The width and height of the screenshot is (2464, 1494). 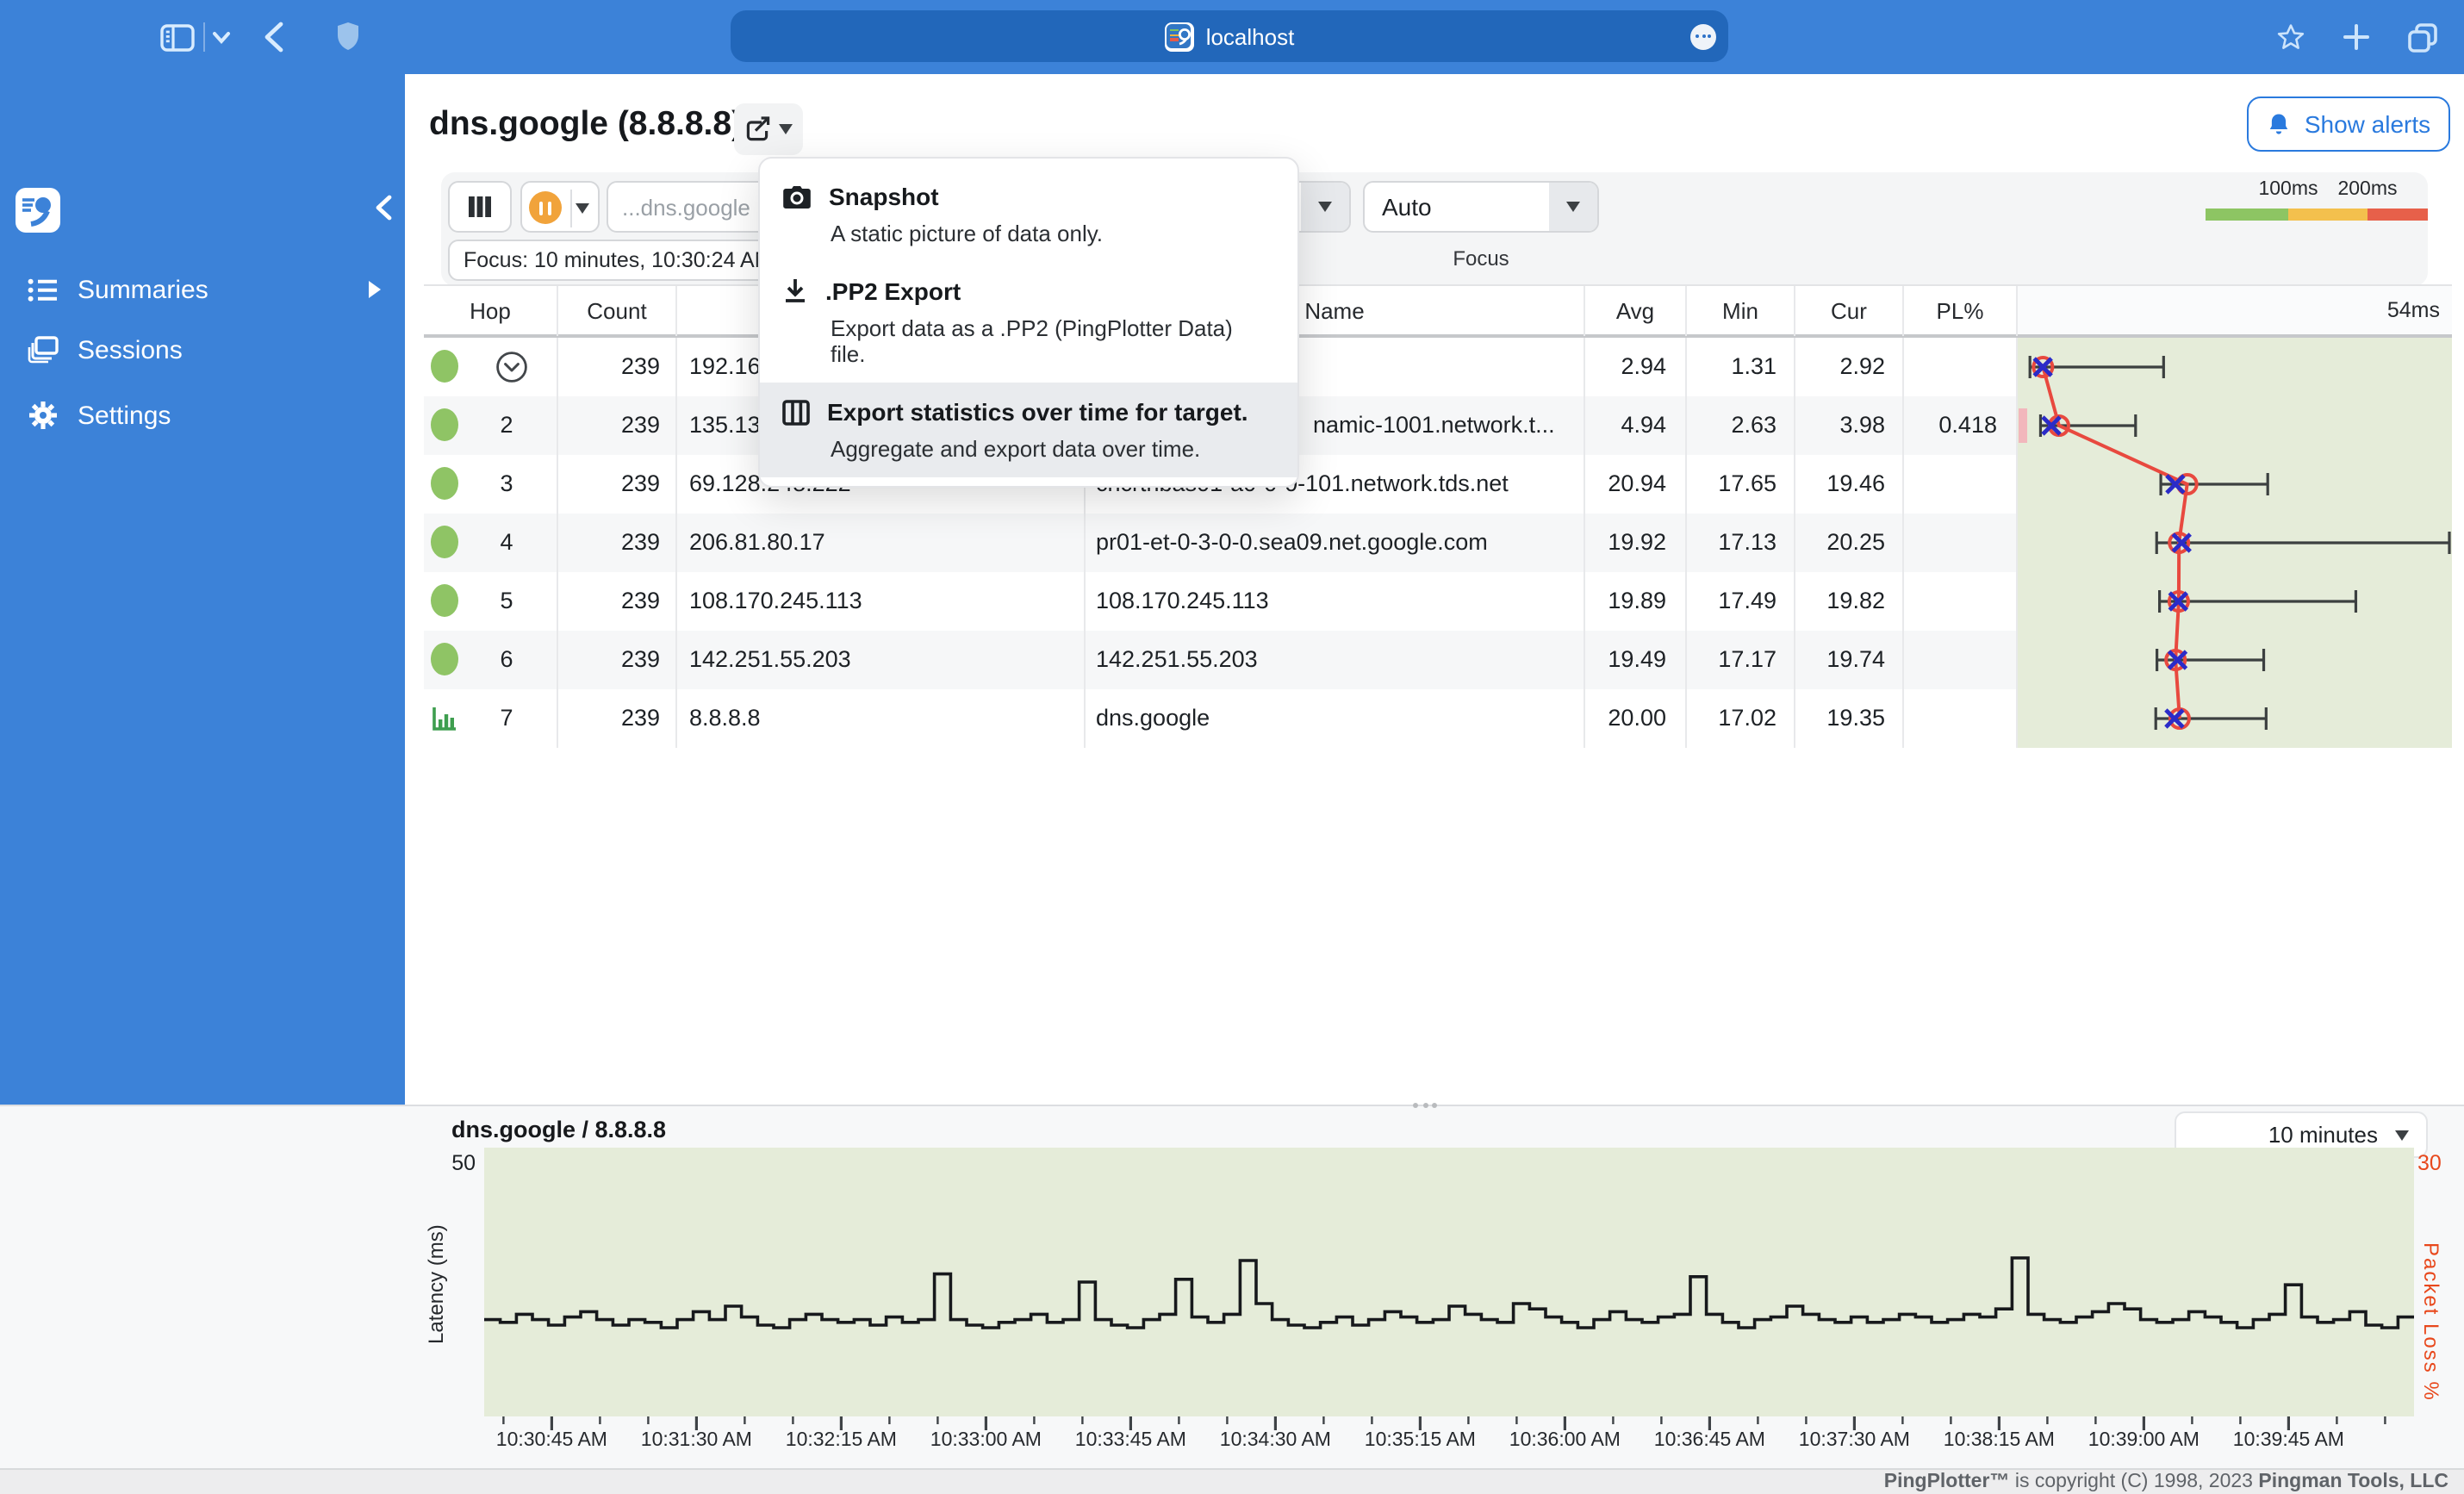 I want to click on y-axis-title: Latency (ms), so click(x=436, y=1283).